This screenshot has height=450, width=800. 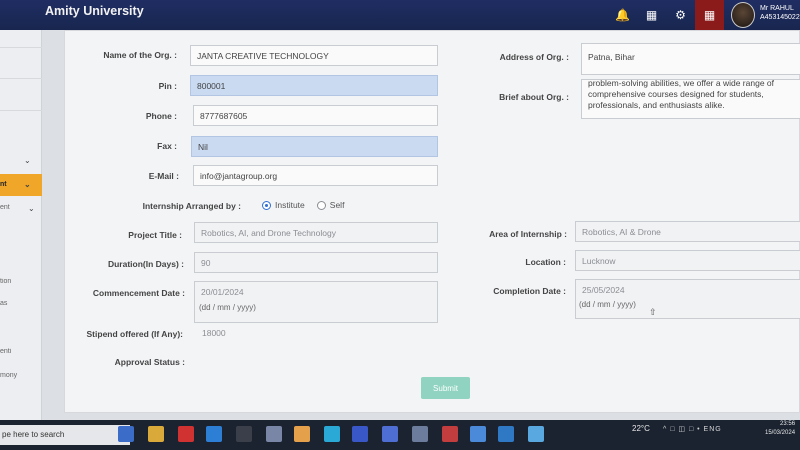 I want to click on user-info: Mr RAHUL A453145022, so click(x=780, y=13).